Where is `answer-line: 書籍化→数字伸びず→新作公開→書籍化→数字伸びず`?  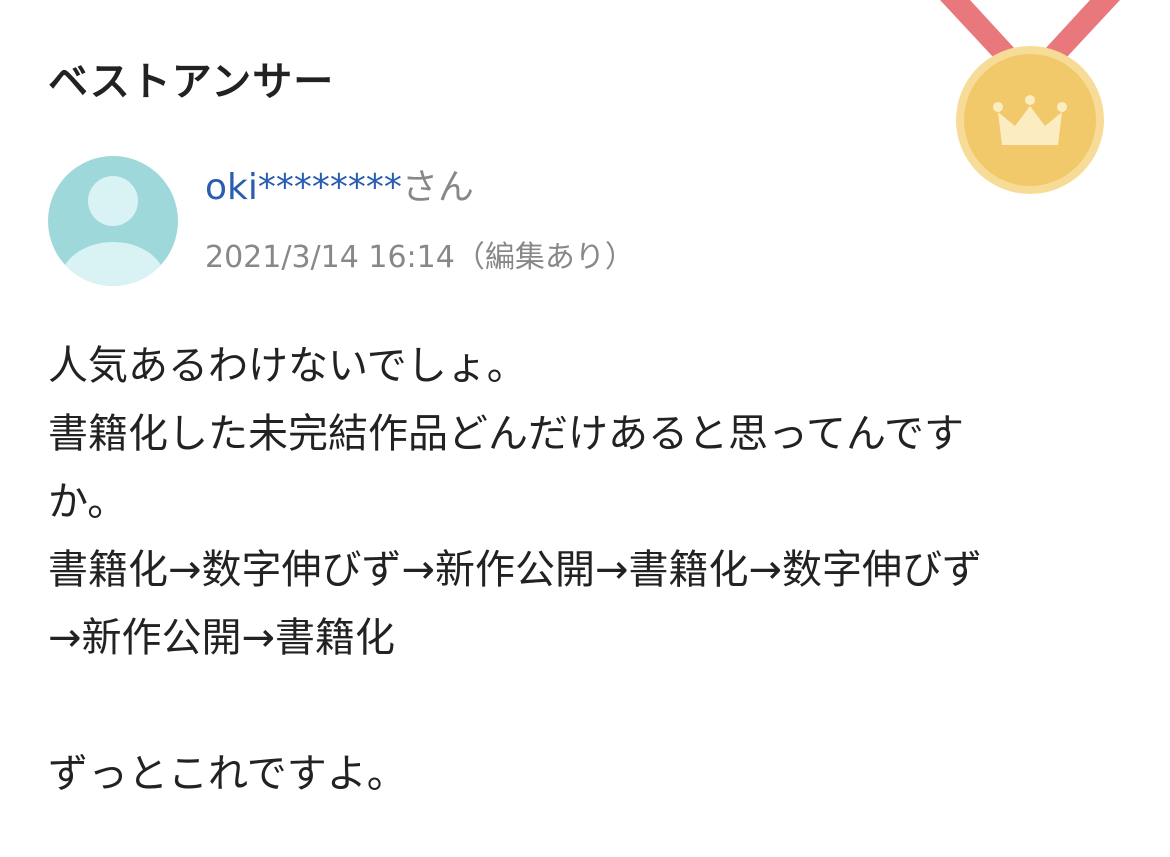
answer-line: 書籍化→数字伸びず→新作公開→書籍化→数字伸びず is located at coordinates (515, 570).